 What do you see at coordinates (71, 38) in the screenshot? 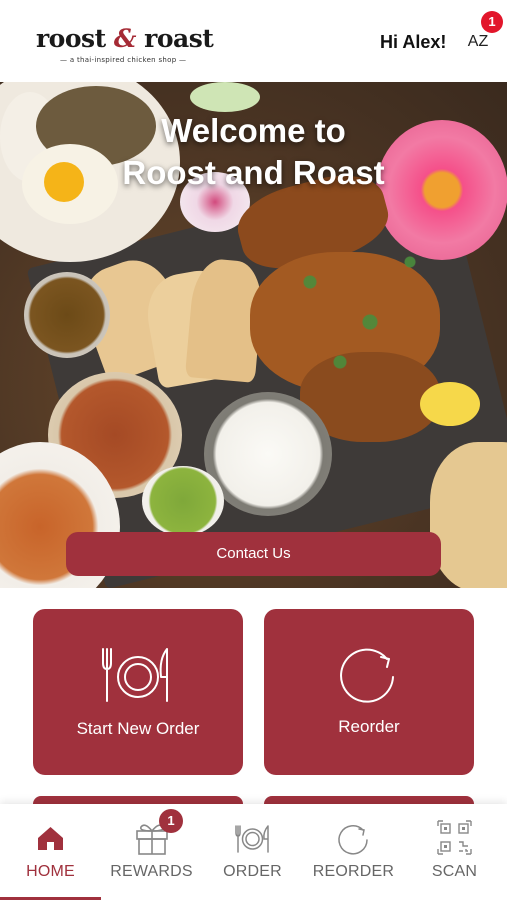
I see `logo-word-roost: roost` at bounding box center [71, 38].